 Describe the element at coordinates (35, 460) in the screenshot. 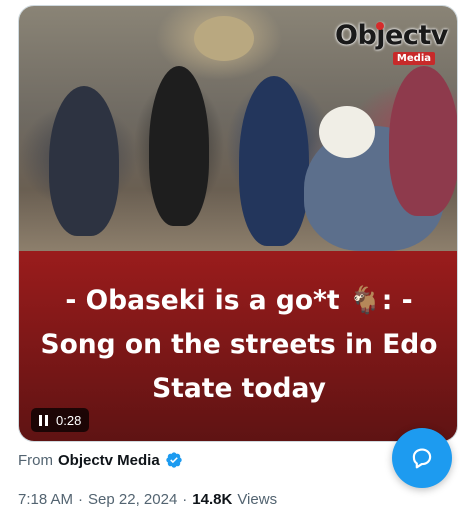

I see `from-prefix: From` at that location.